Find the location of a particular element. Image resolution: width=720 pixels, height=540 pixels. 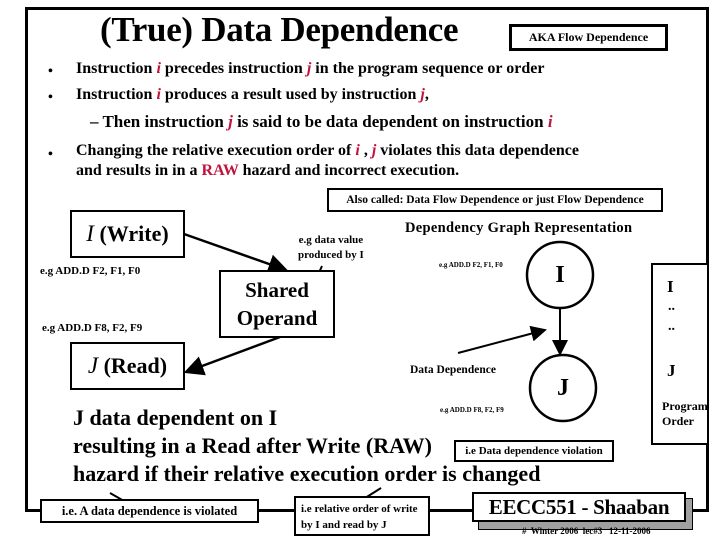

shared-operand-line-1: Shared is located at coordinates (277, 290).